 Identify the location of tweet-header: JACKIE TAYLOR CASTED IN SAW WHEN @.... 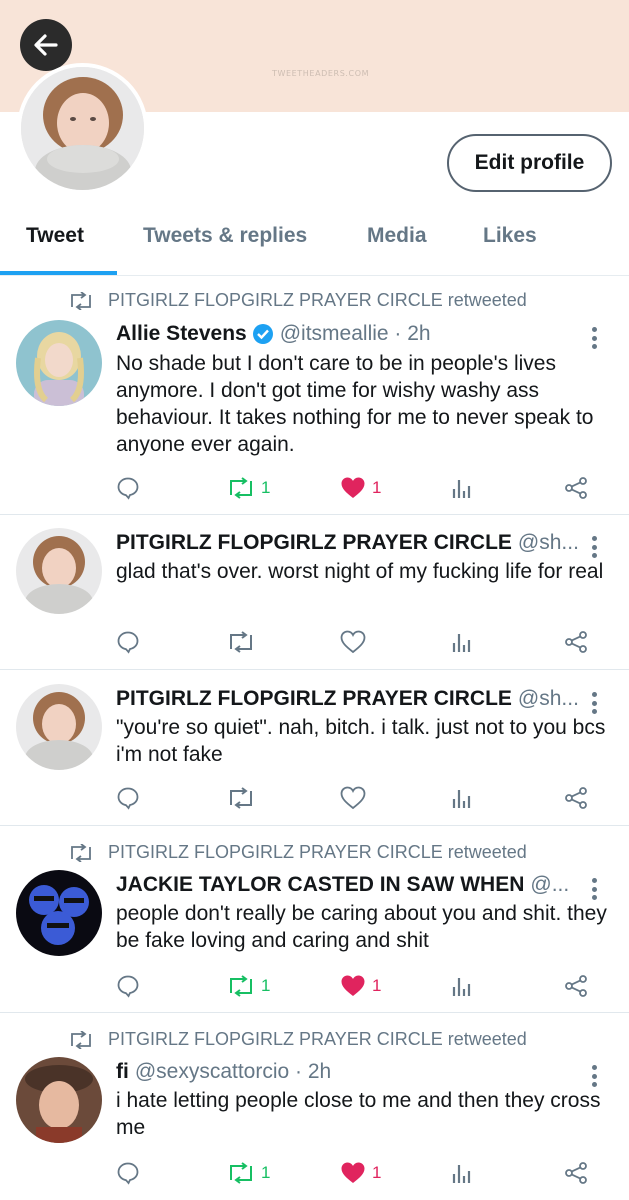
(351, 885).